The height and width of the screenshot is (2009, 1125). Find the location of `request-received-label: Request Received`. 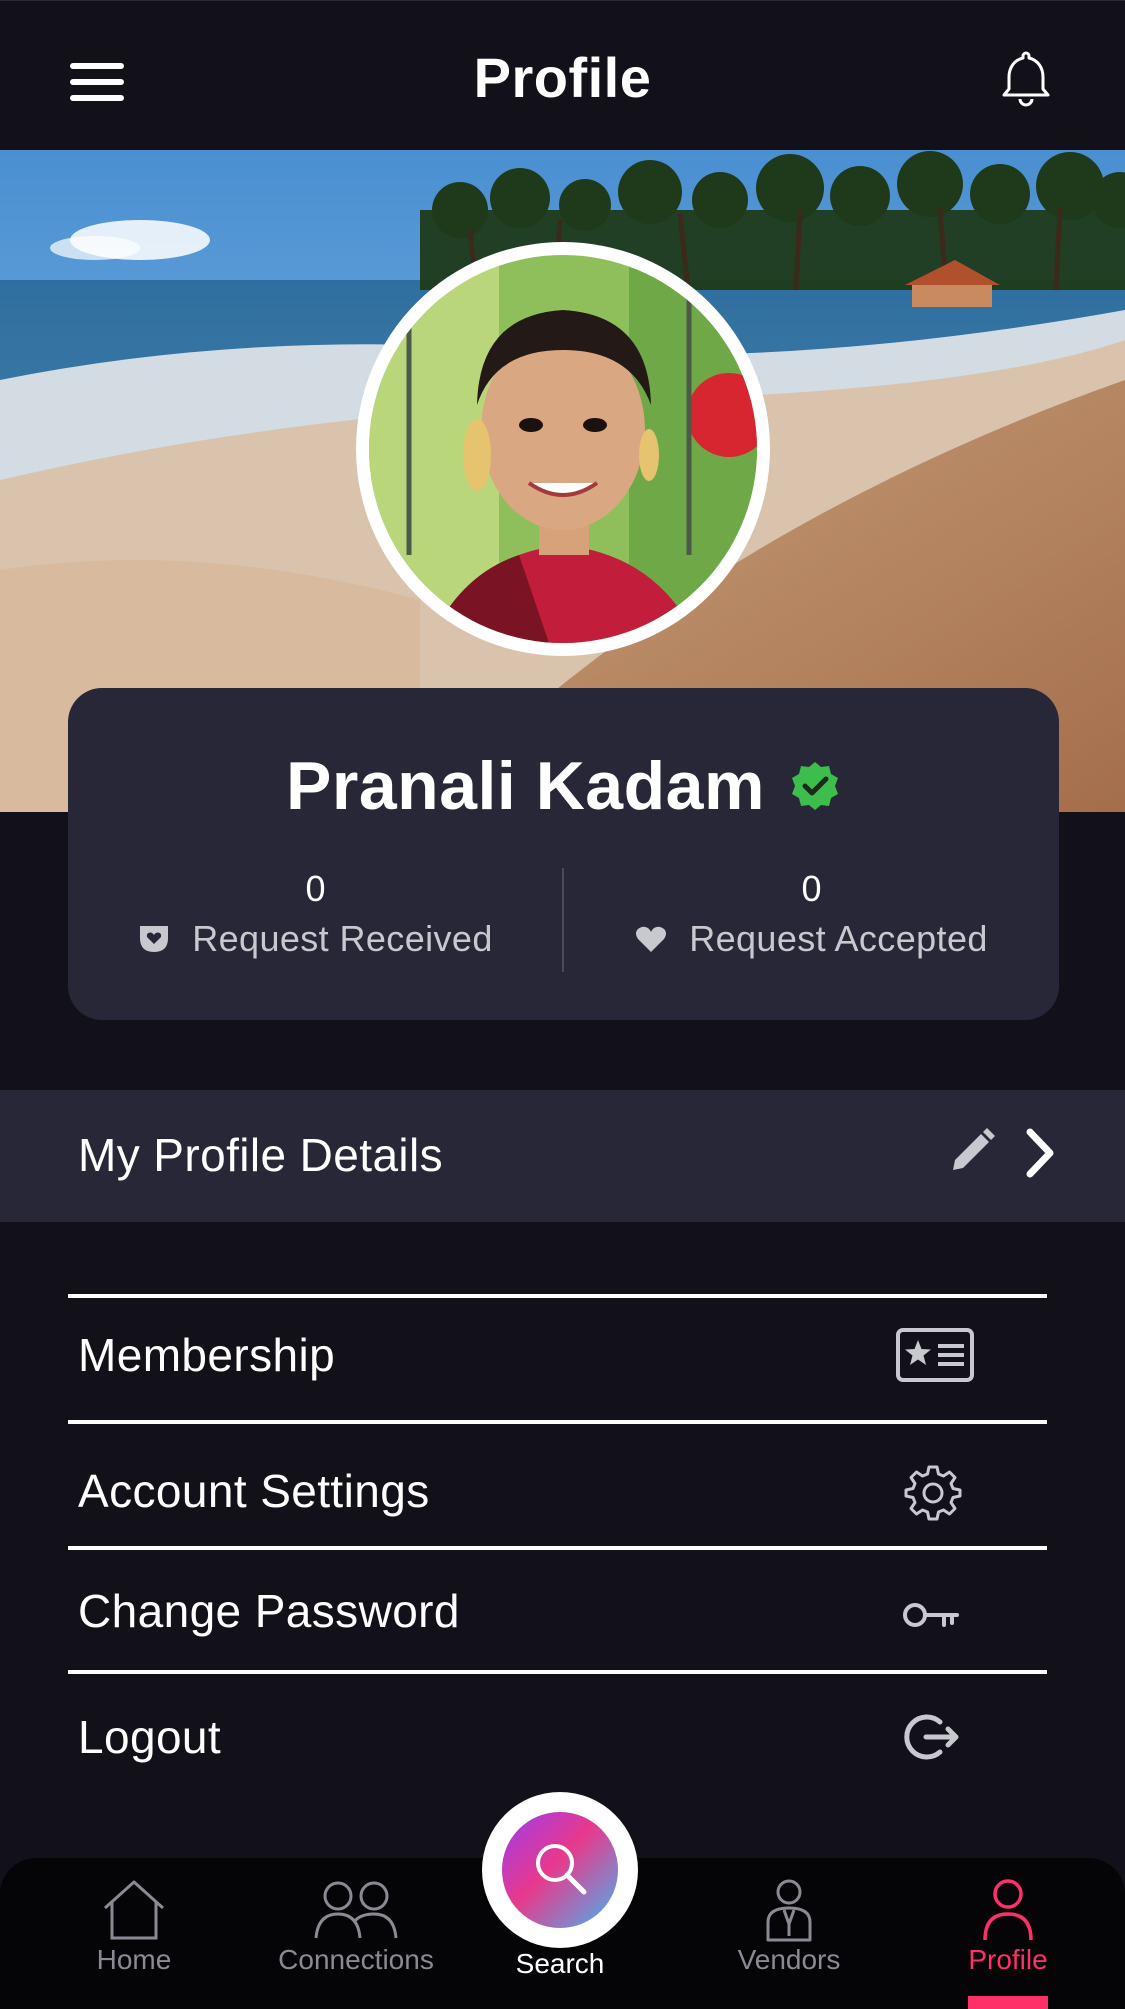

request-received-label: Request Received is located at coordinates (342, 938).